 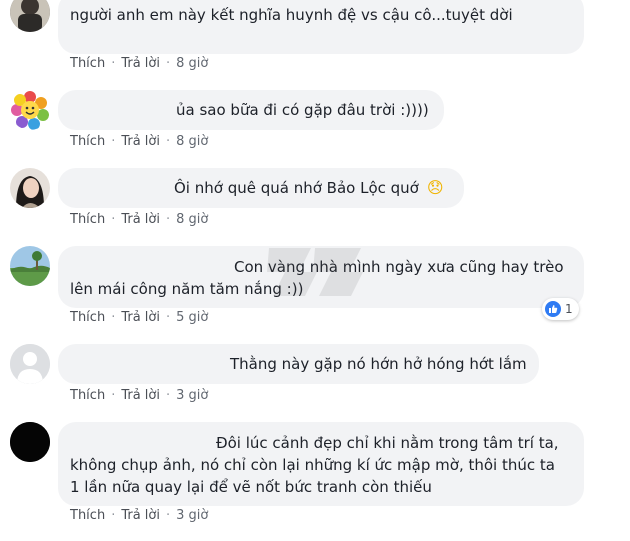 What do you see at coordinates (315, 271) in the screenshot?
I see `watermark-logo` at bounding box center [315, 271].